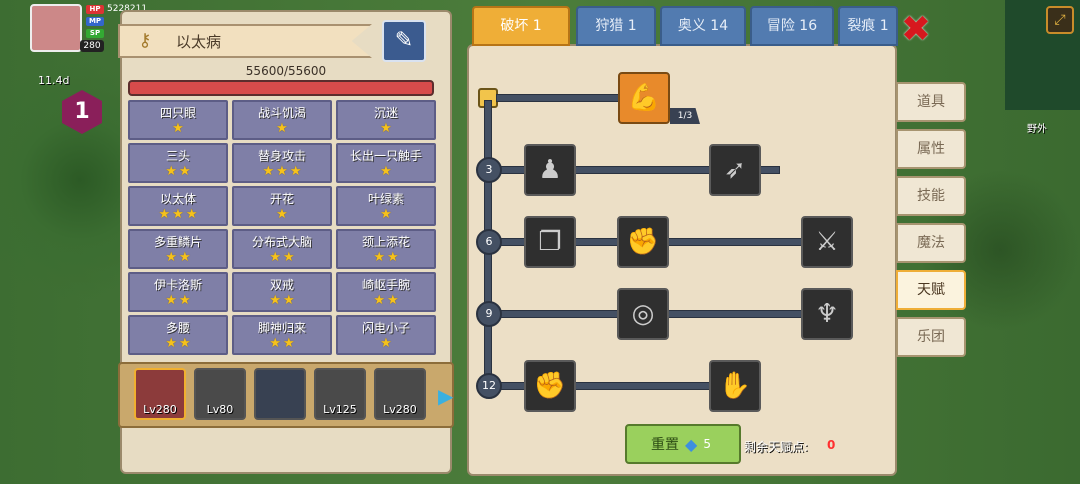  I want to click on tab: 冒险 16, so click(792, 26).